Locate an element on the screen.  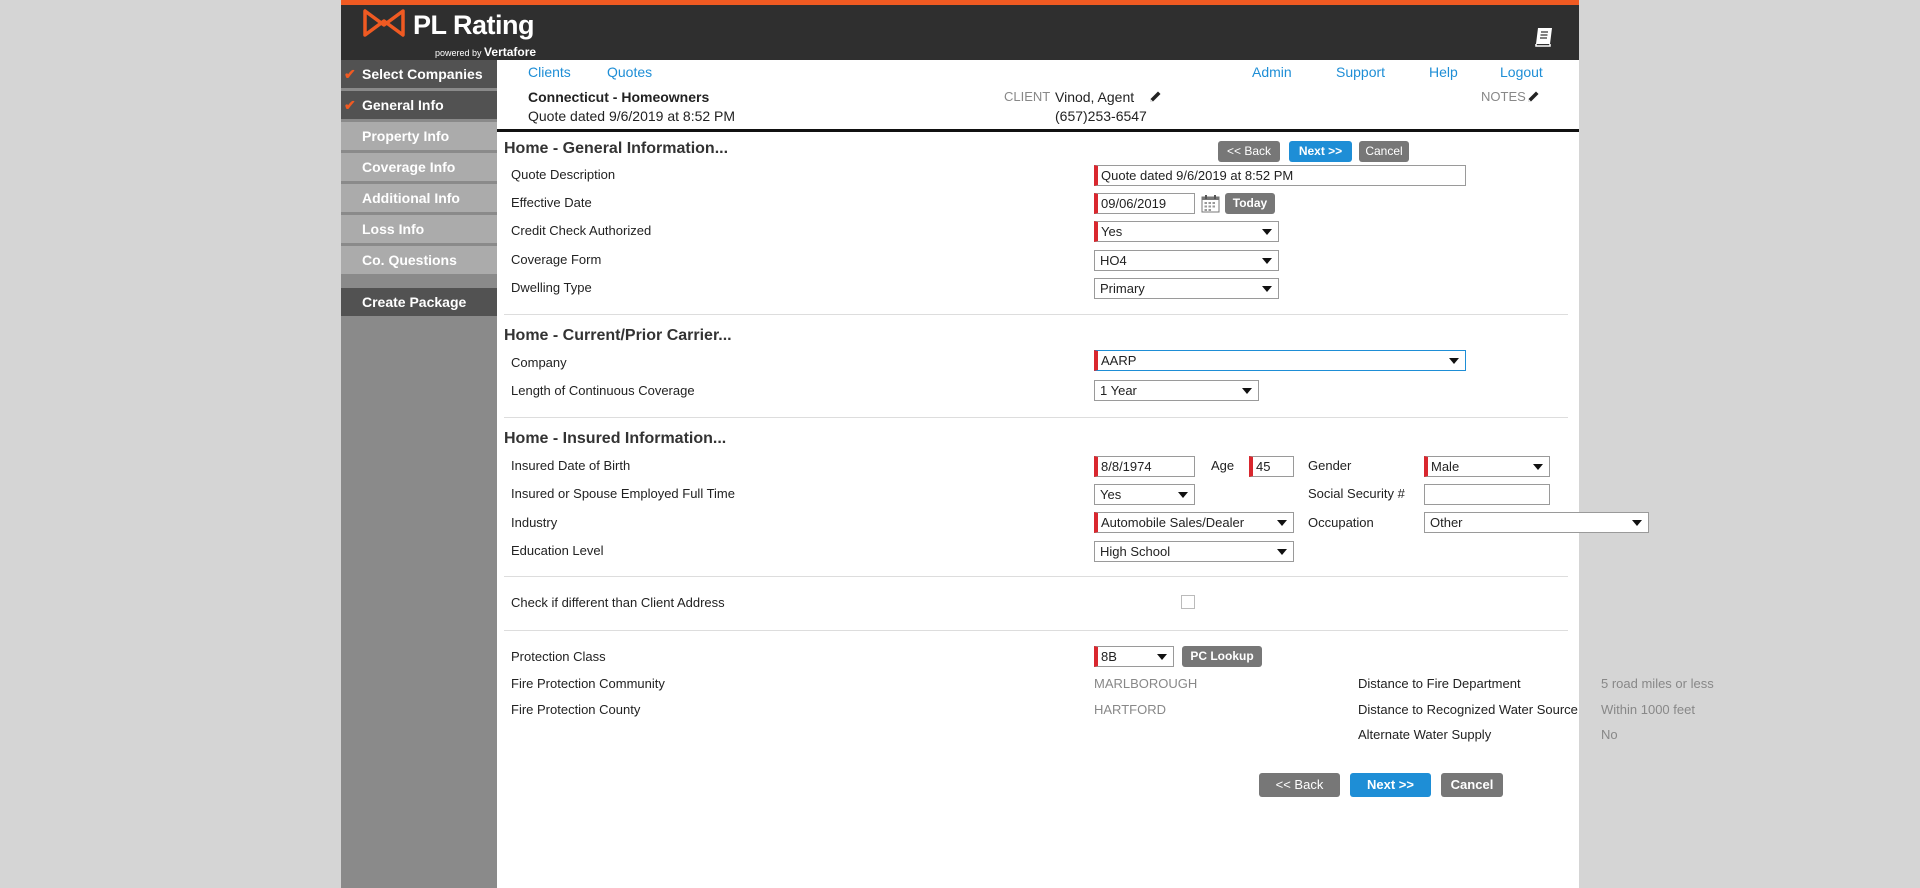
credit-check-label: Credit Check Authorized is located at coordinates (581, 230).